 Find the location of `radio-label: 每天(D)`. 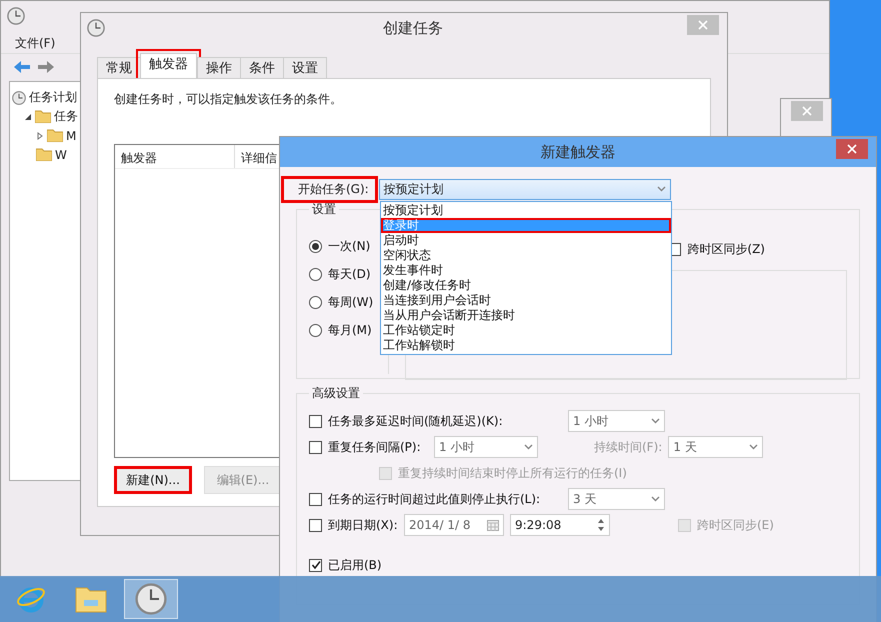

radio-label: 每天(D) is located at coordinates (349, 274).